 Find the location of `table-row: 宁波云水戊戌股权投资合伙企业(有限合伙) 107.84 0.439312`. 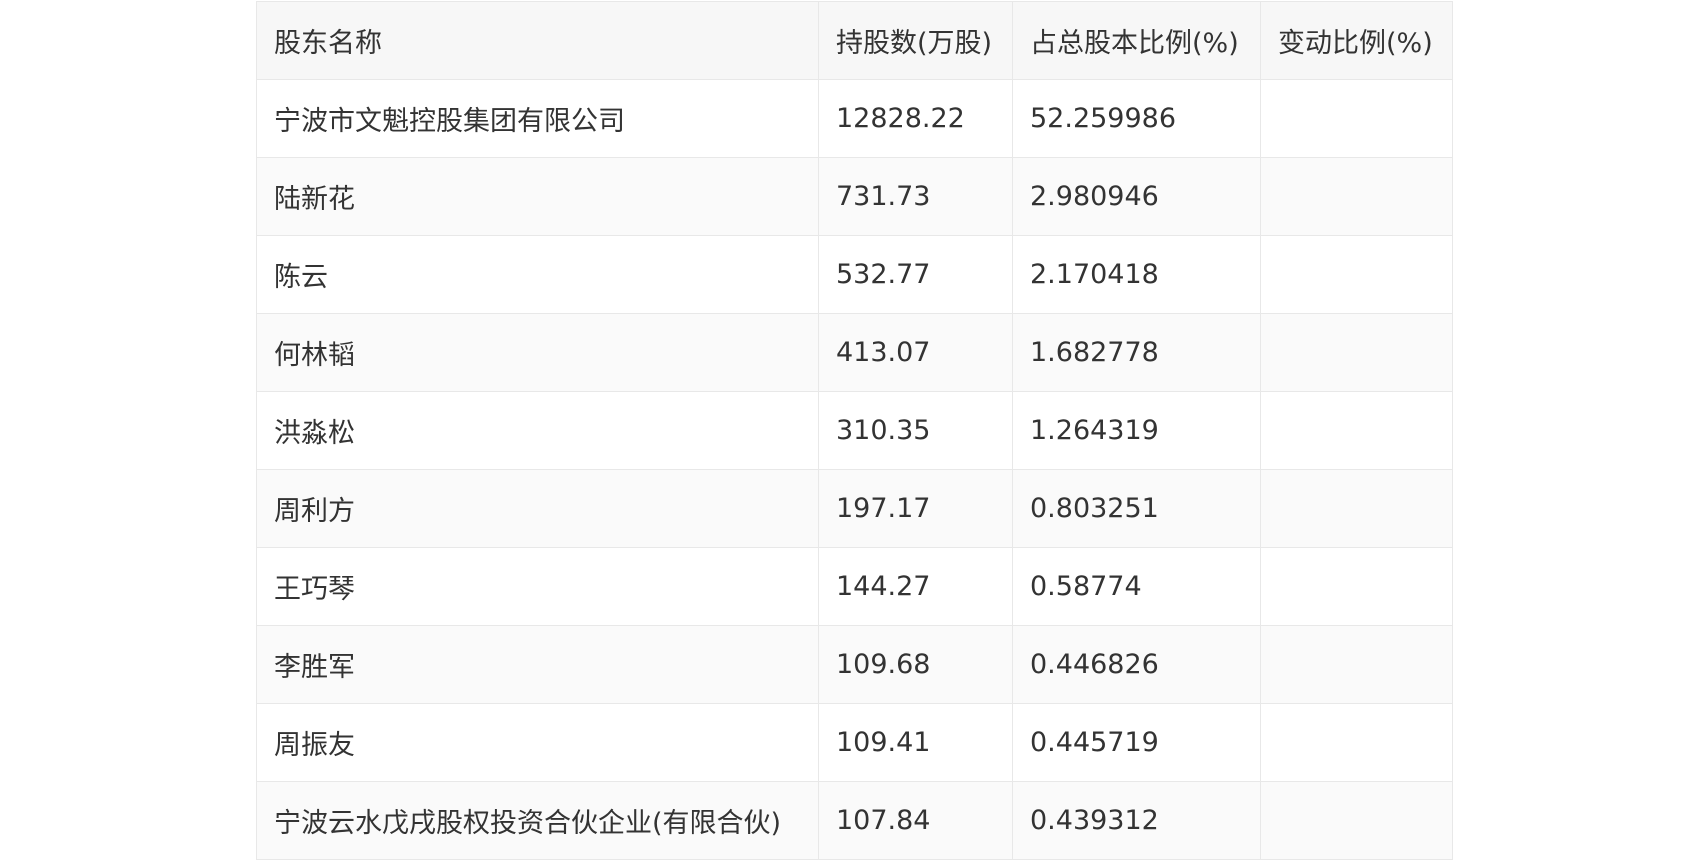

table-row: 宁波云水戊戌股权投资合伙企业(有限合伙) 107.84 0.439312 is located at coordinates (854, 820).